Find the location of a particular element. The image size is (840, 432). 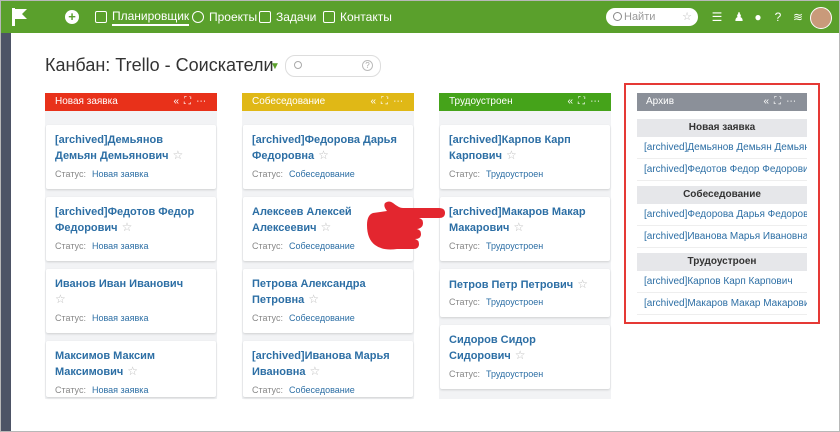

app-logo-flag-icon is located at coordinates (20, 17).